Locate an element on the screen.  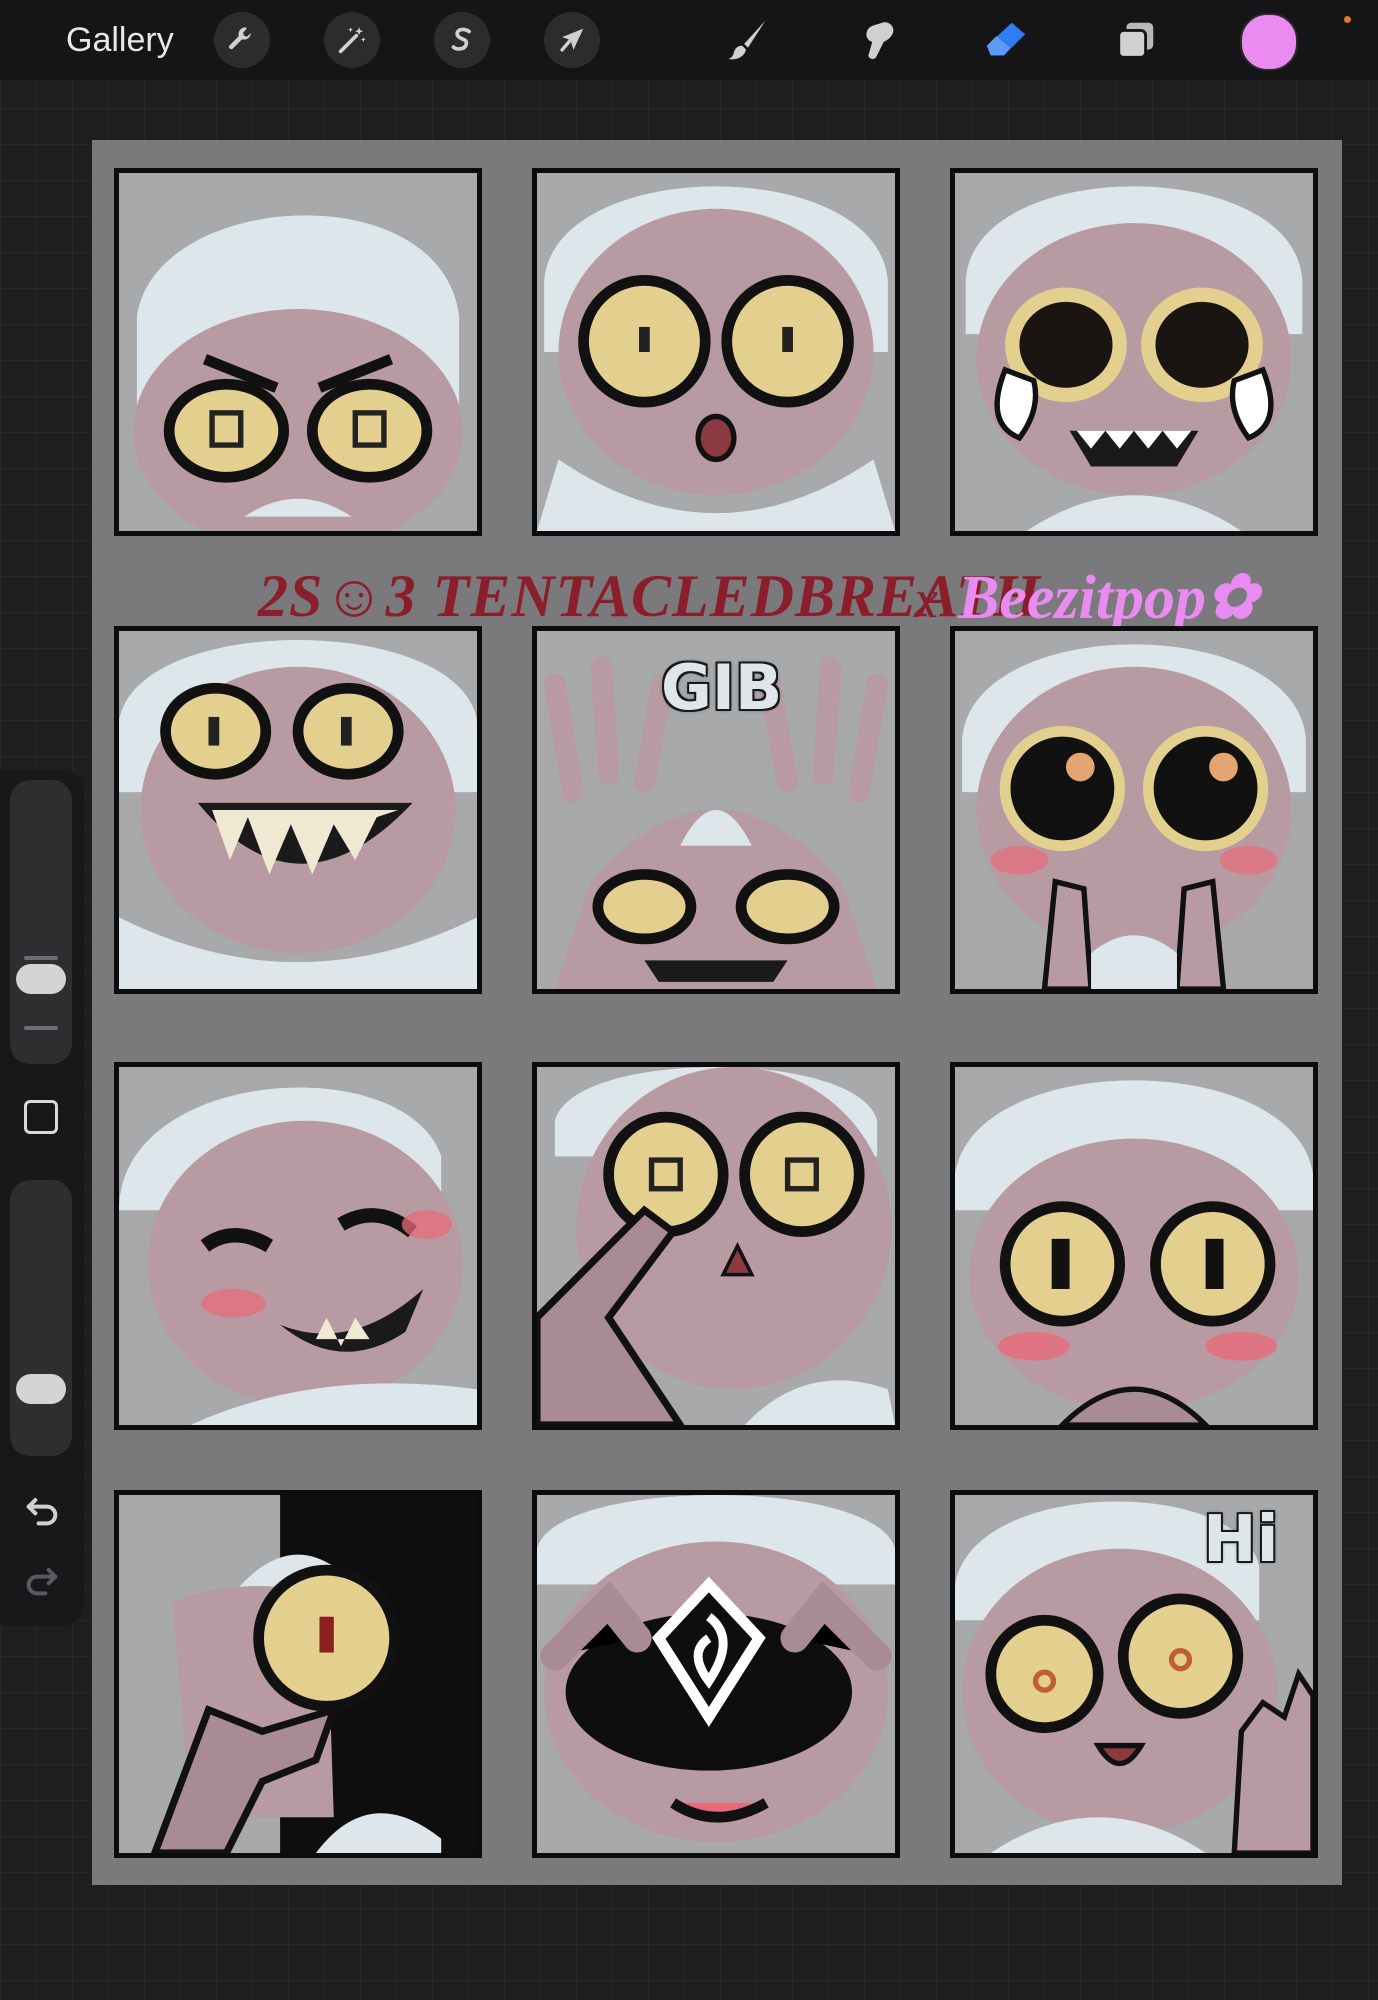
gib-text: GIB is located at coordinates (722, 687).